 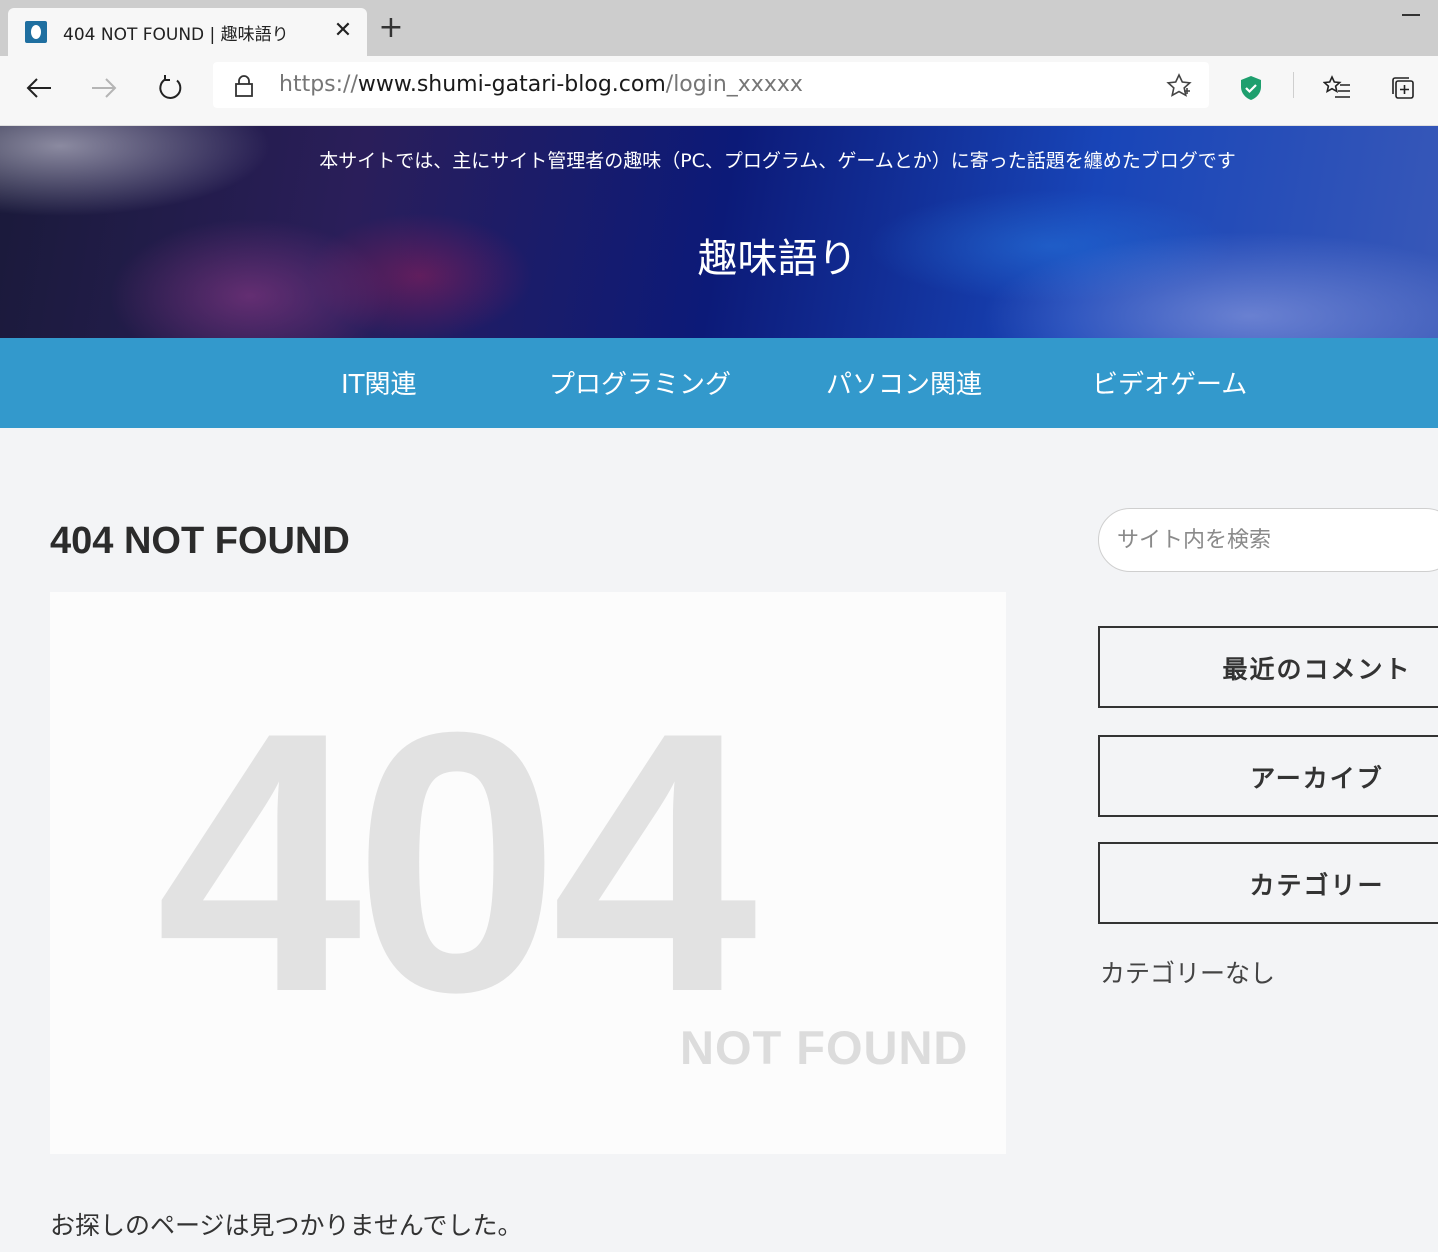 I want to click on nav-item-it: IT関連, so click(x=379, y=382).